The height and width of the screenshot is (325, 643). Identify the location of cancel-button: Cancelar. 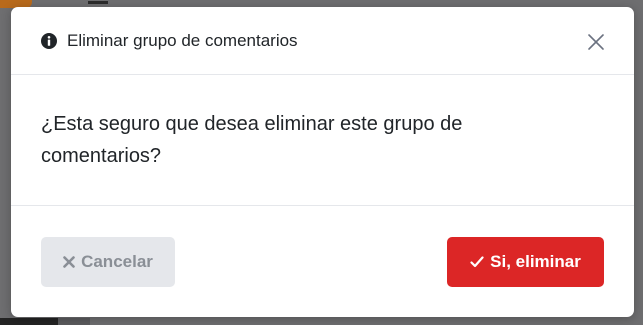
(108, 262).